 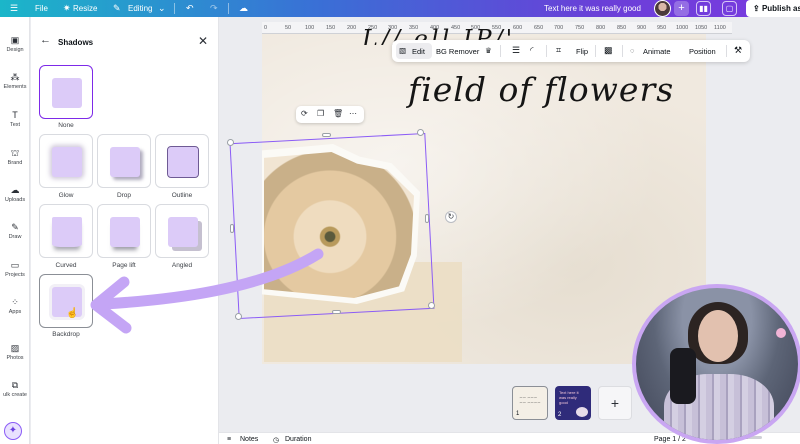 What do you see at coordinates (15, 200) in the screenshot?
I see `rail-label: Uploads` at bounding box center [15, 200].